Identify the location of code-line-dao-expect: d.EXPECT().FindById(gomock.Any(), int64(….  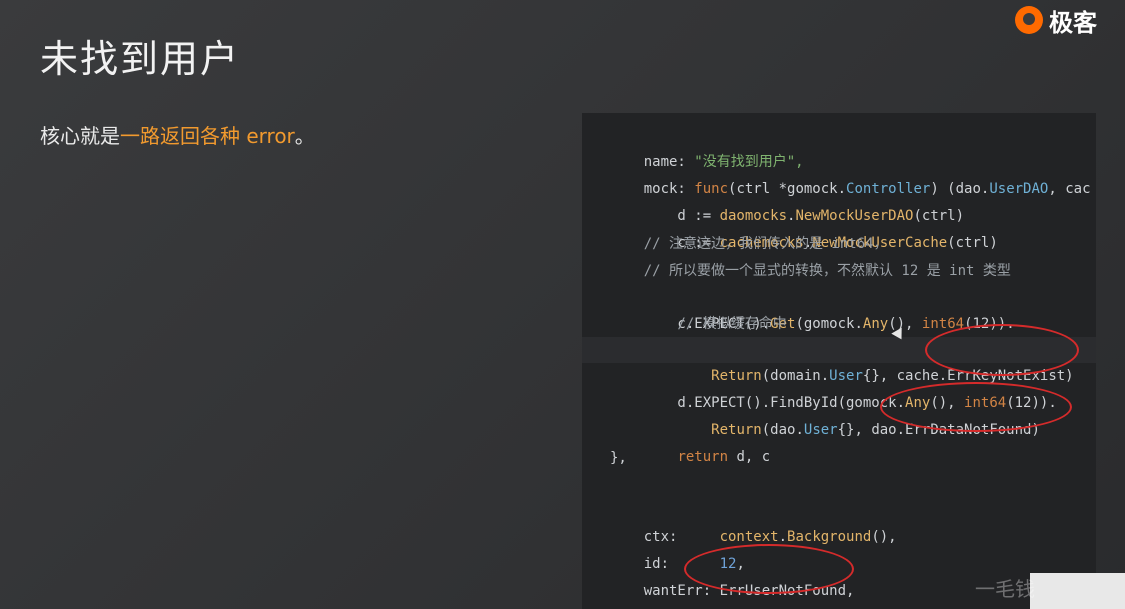
(839, 387).